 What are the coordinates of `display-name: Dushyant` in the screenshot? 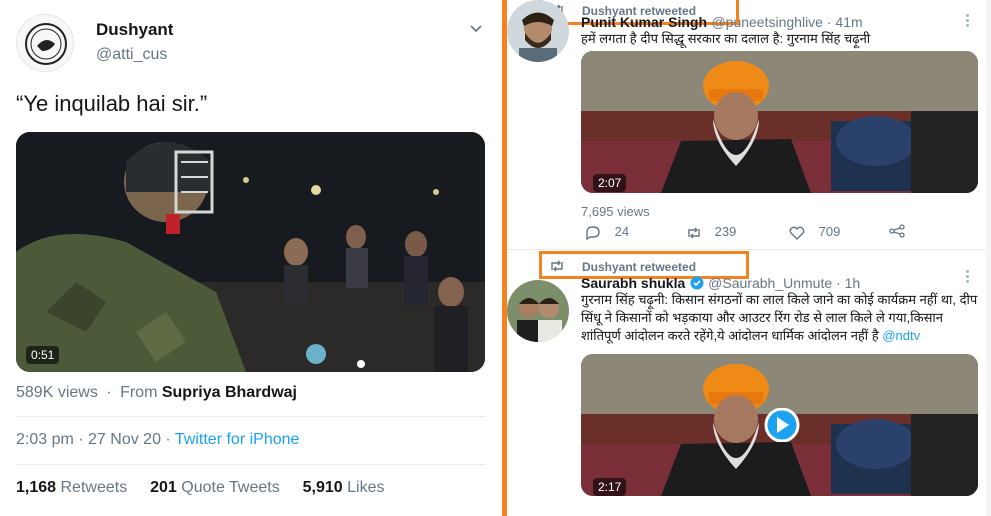 It's located at (134, 30).